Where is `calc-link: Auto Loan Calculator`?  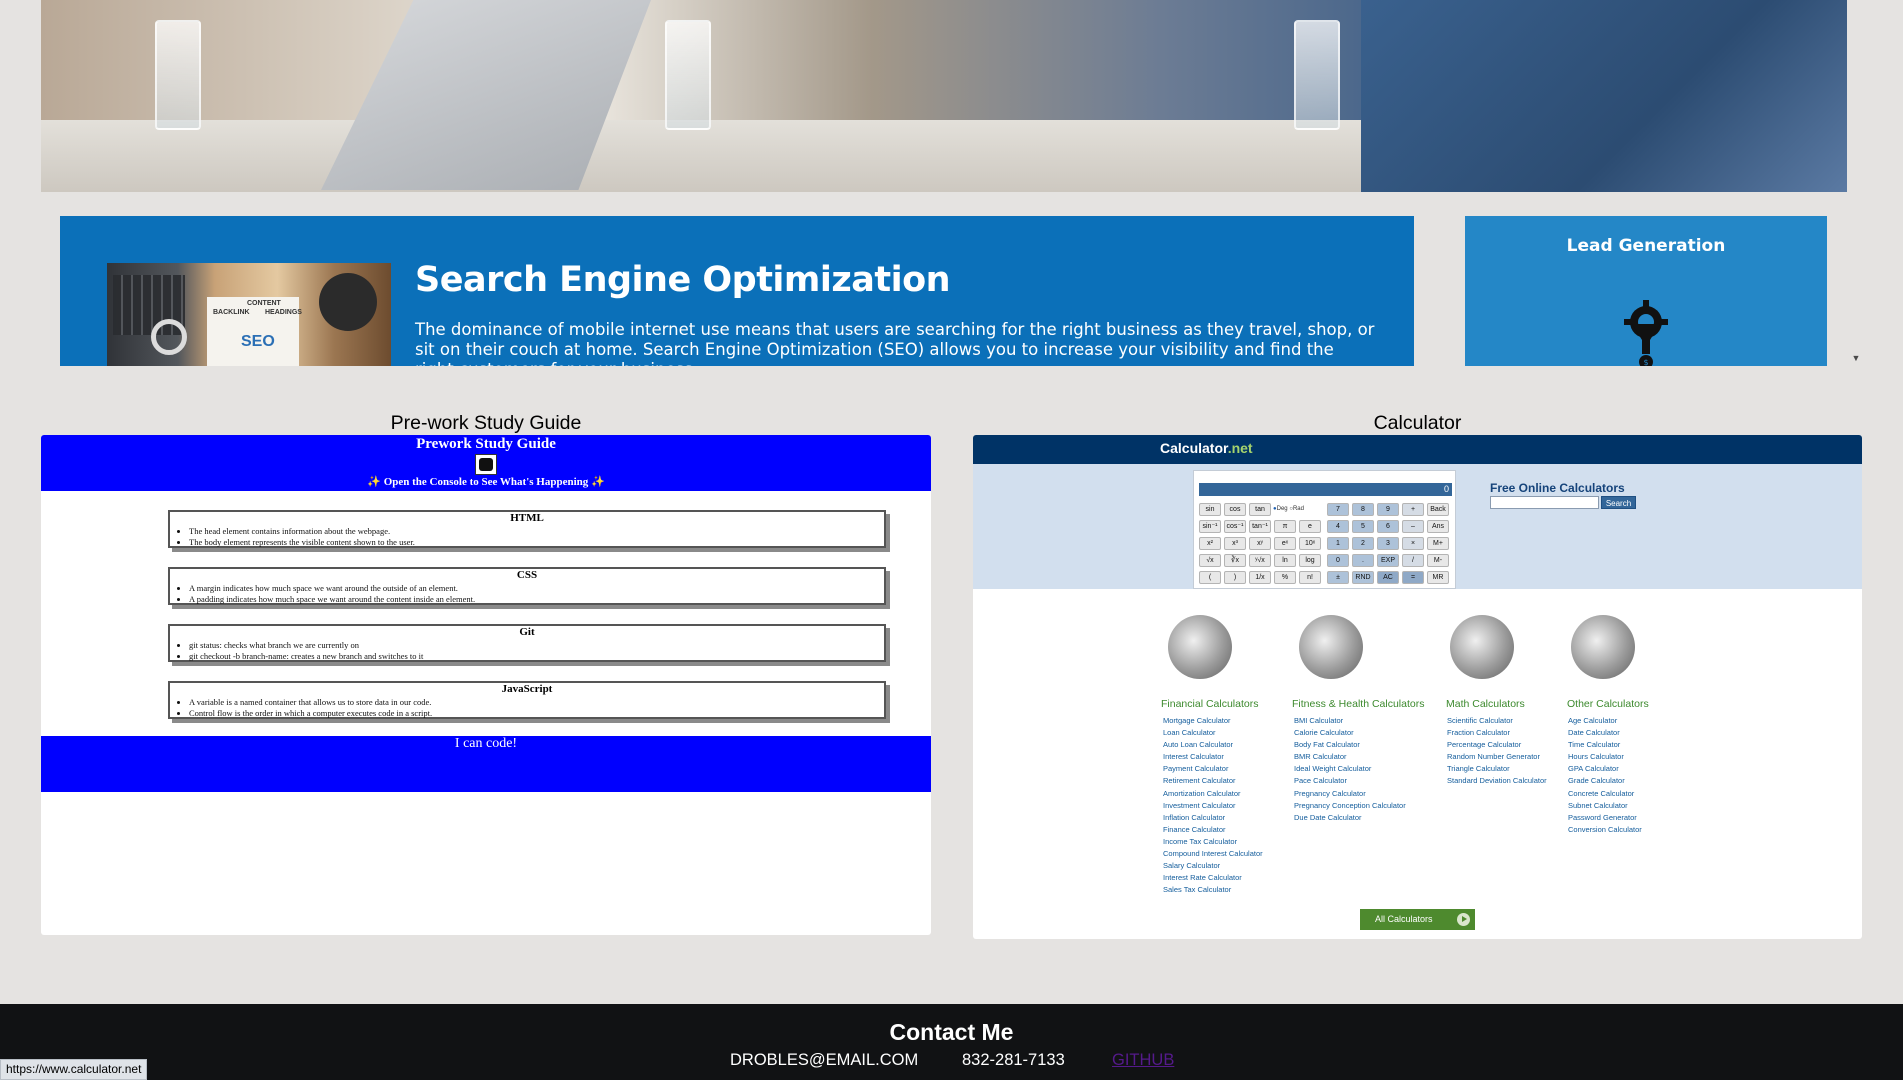
calc-link: Auto Loan Calculator is located at coordinates (1213, 745).